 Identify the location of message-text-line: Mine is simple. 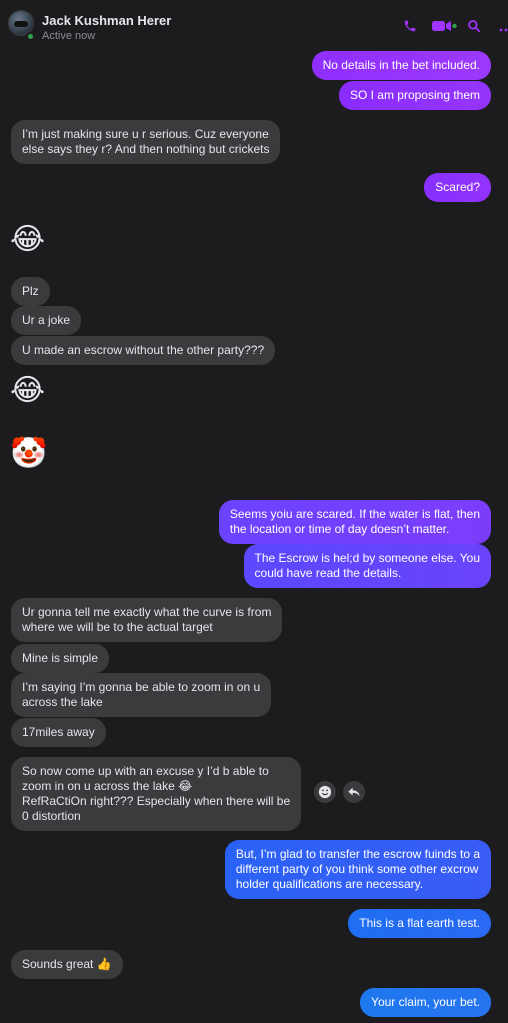
(60, 658).